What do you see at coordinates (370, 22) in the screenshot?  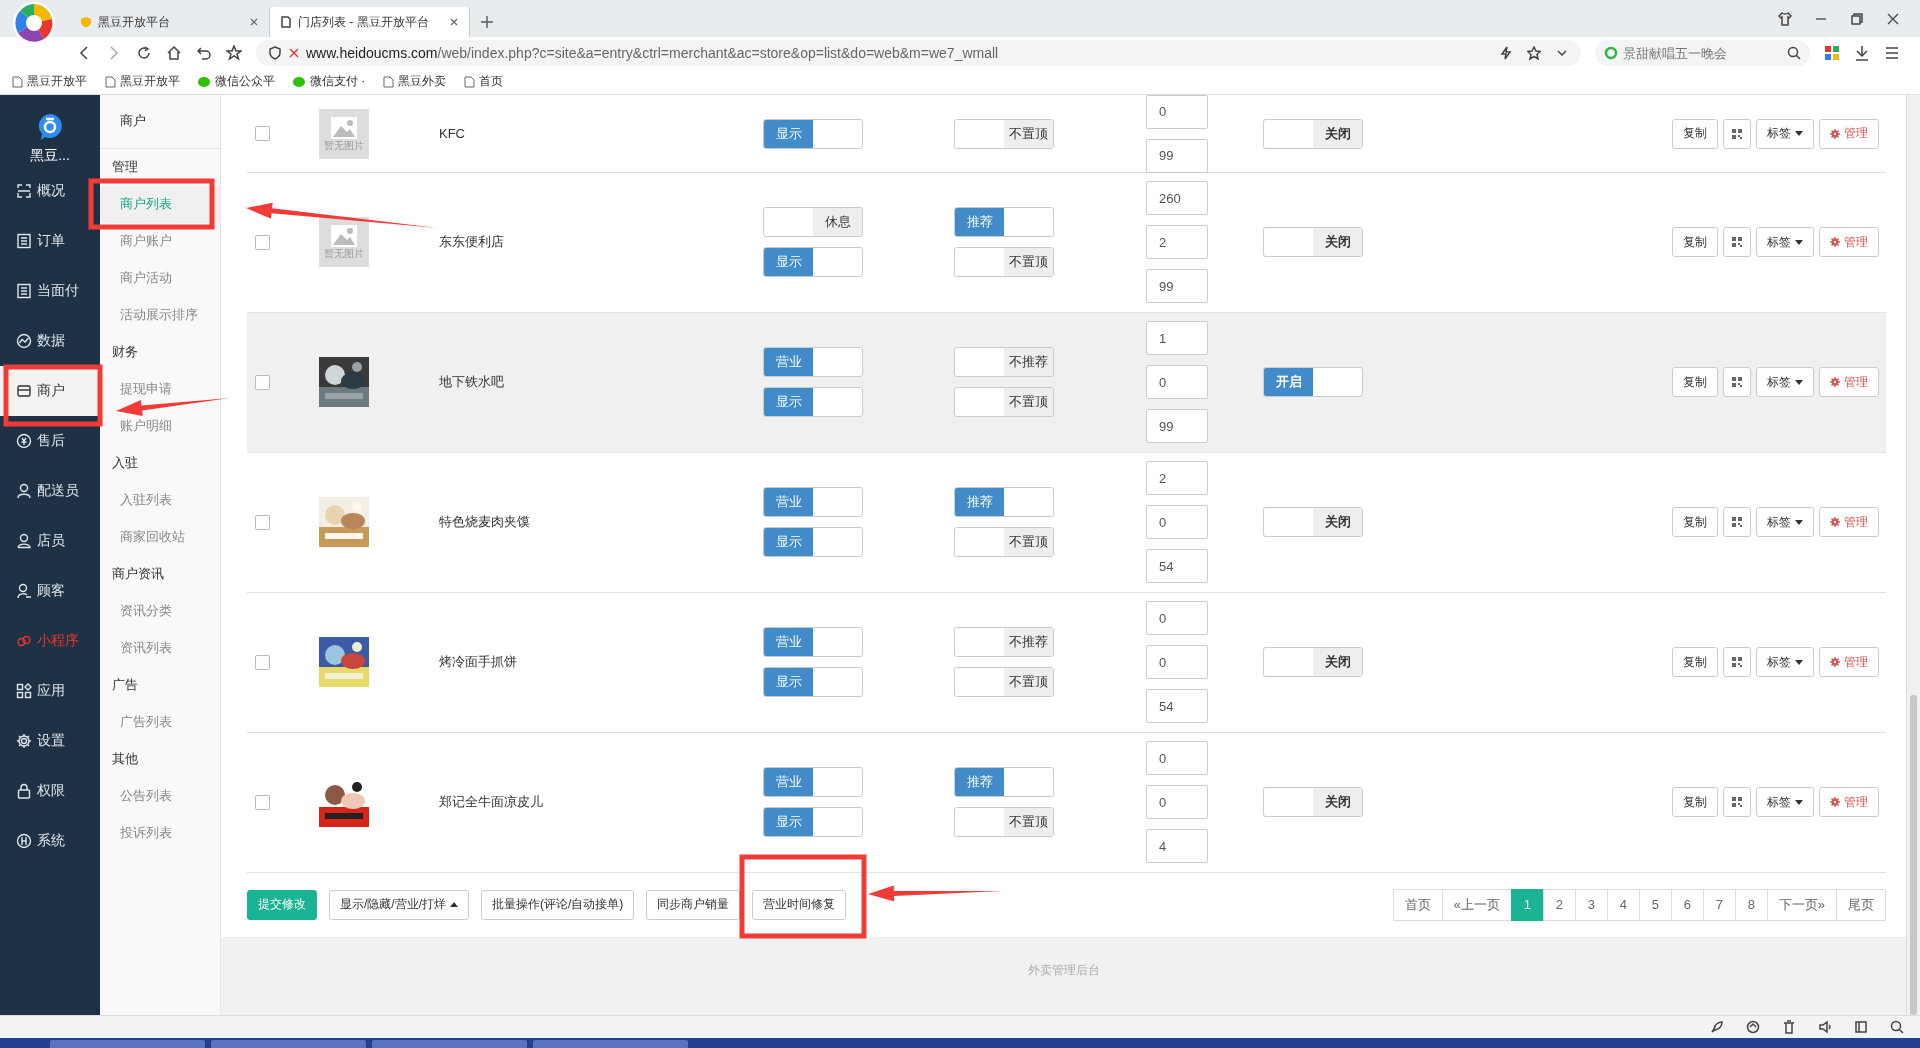 I see `browser-tab: 门店列表 - 黑豆开放平台` at bounding box center [370, 22].